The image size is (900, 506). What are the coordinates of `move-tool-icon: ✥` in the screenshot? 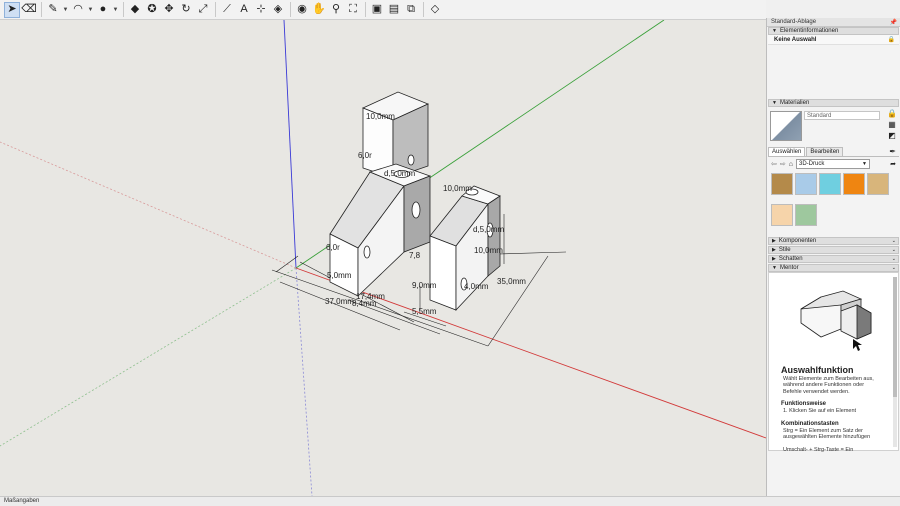 It's located at (169, 10).